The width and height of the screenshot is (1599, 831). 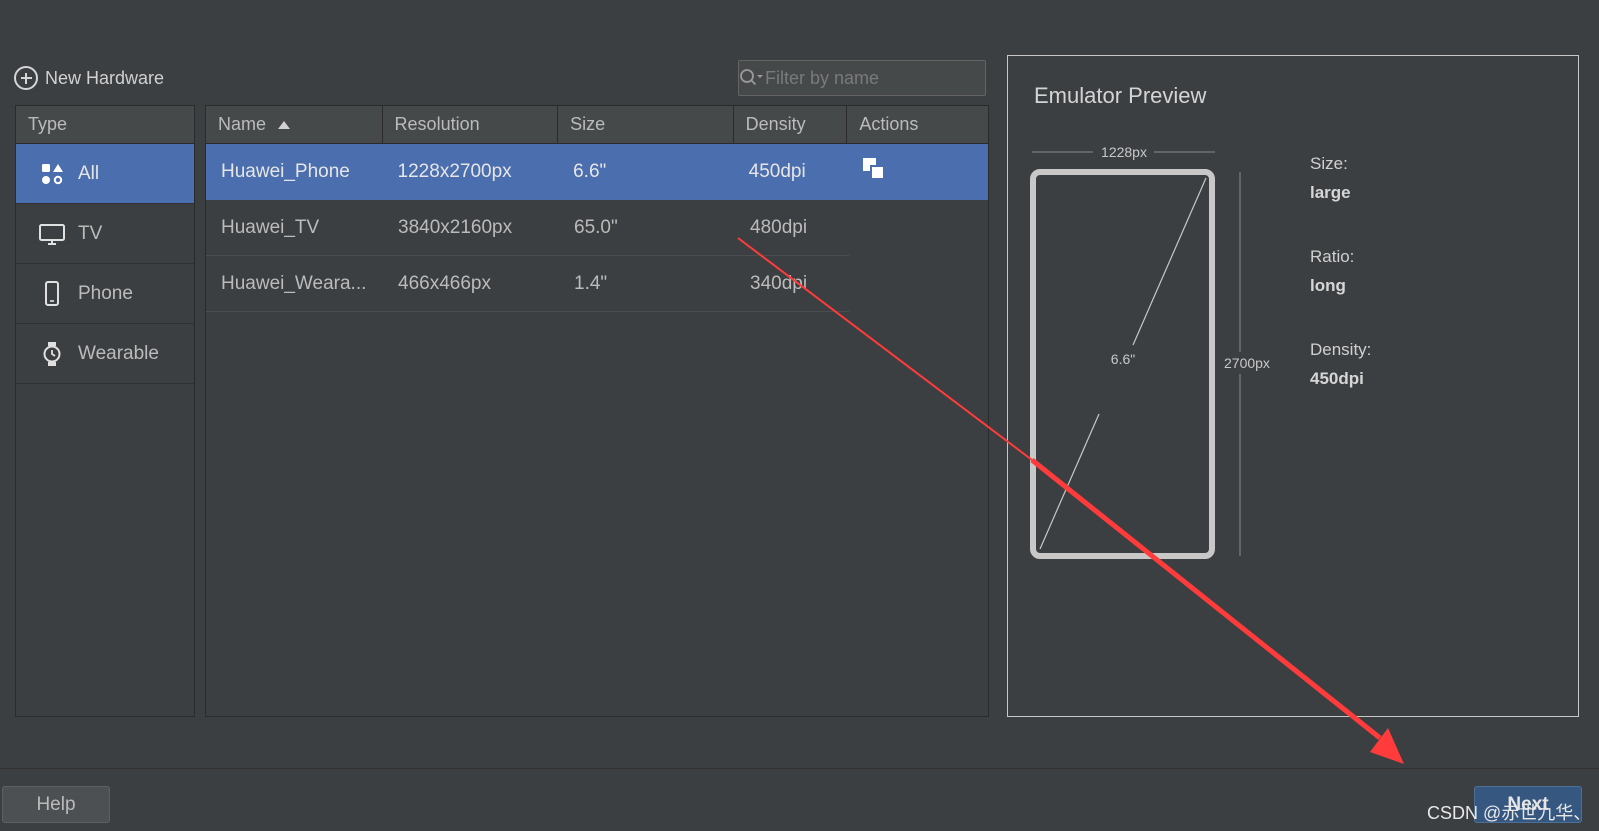 I want to click on size-spec-label: Size:, so click(x=1329, y=163).